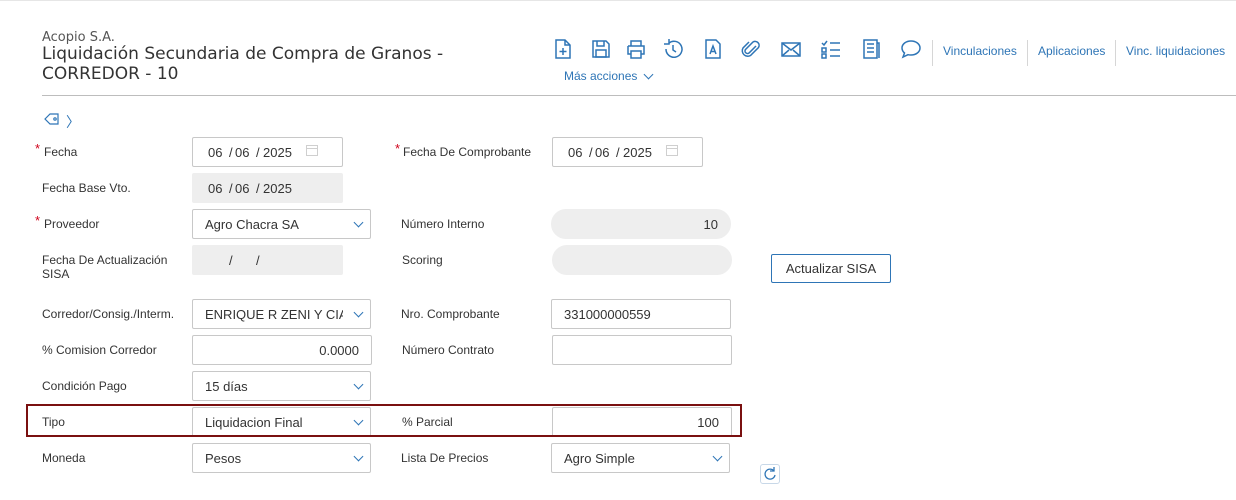 The width and height of the screenshot is (1236, 500). I want to click on proveedor-label: Proveedor, so click(72, 224).